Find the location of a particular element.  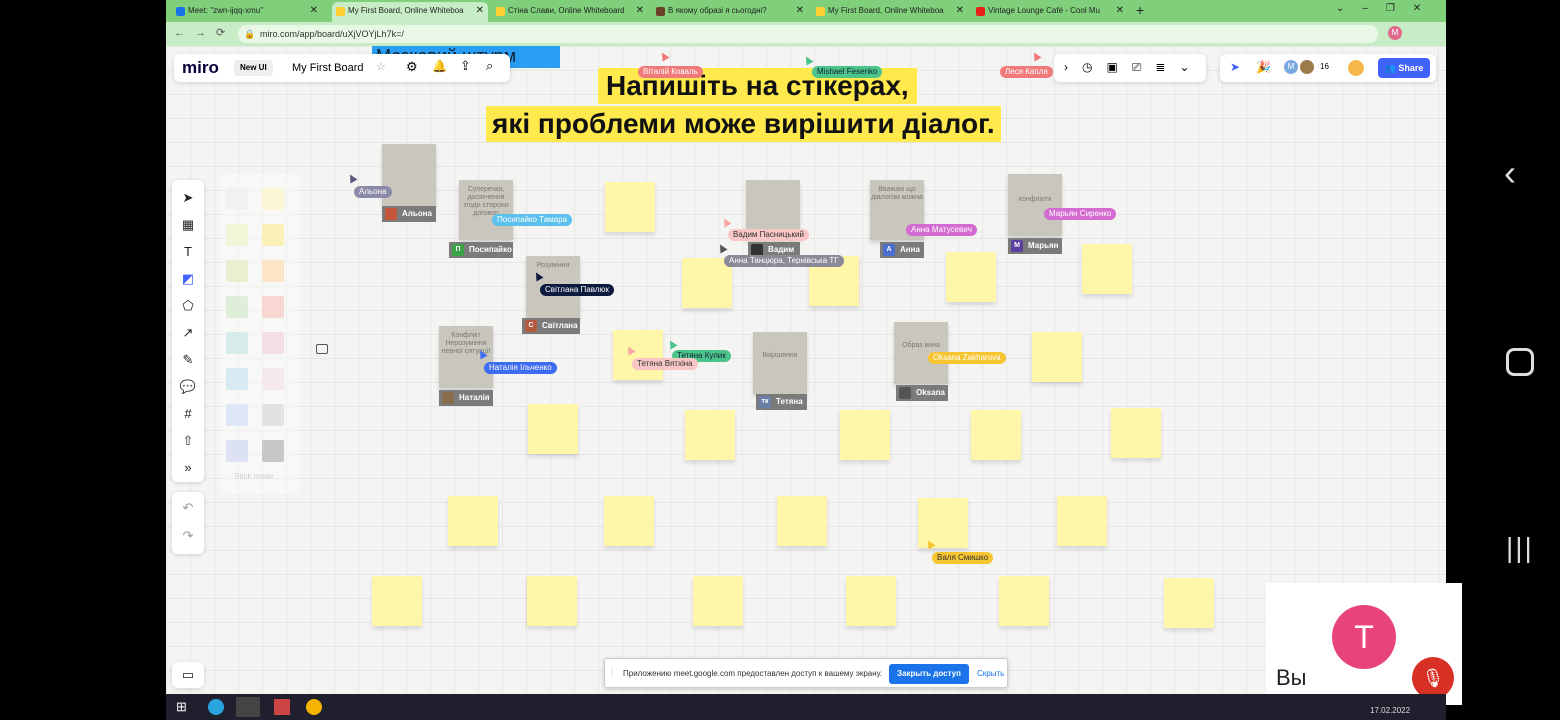

url-field: 🔒 miro.com/app/board/uXjVOYjLh7k=/ is located at coordinates (808, 34).